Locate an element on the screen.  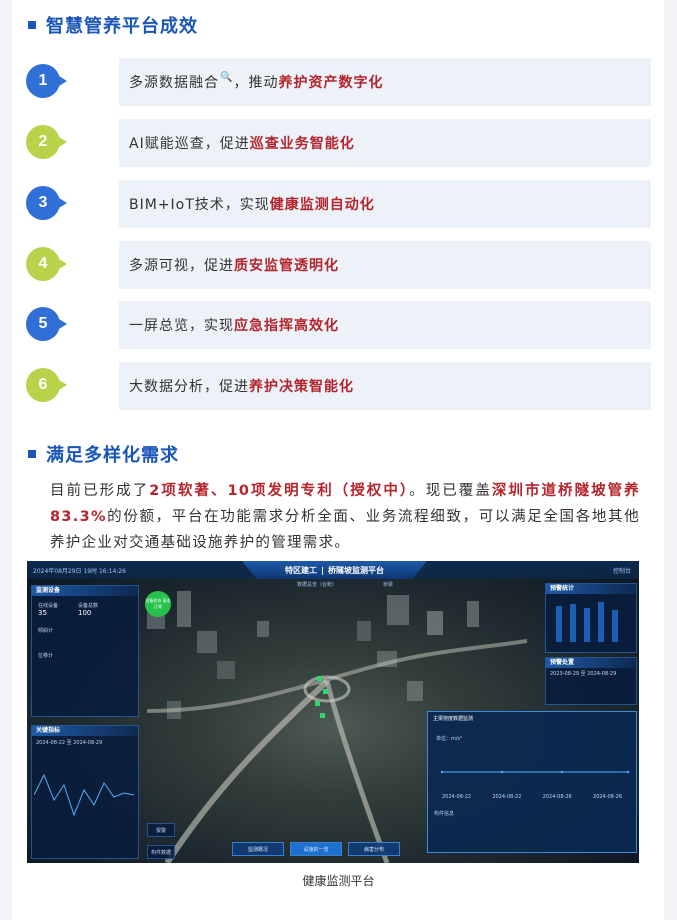
result-item: 6 大数据分析，促进 养护决策智能化 is located at coordinates (338, 386).